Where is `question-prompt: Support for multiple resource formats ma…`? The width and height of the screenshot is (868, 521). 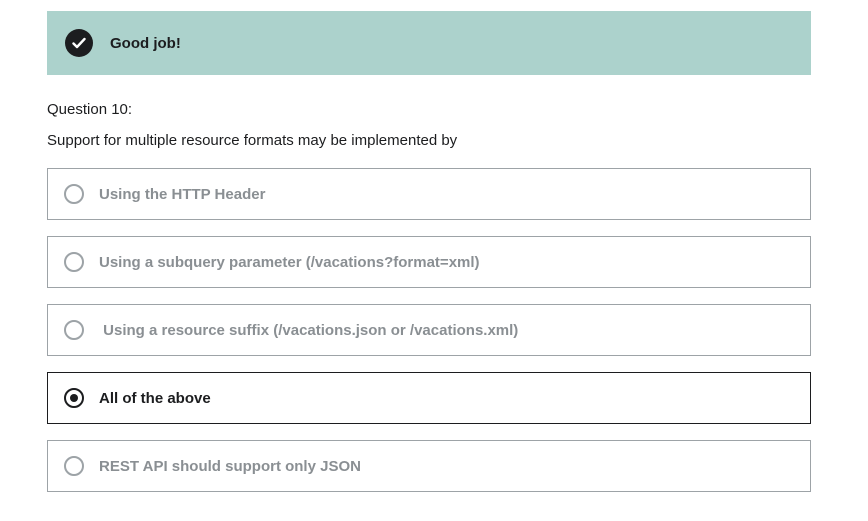 question-prompt: Support for multiple resource formats ma… is located at coordinates (252, 140).